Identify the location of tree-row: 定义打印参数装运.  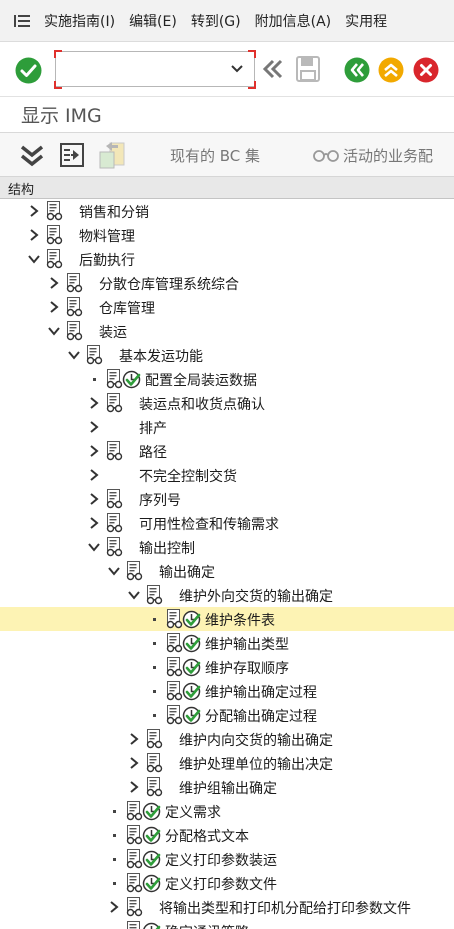
(227, 859).